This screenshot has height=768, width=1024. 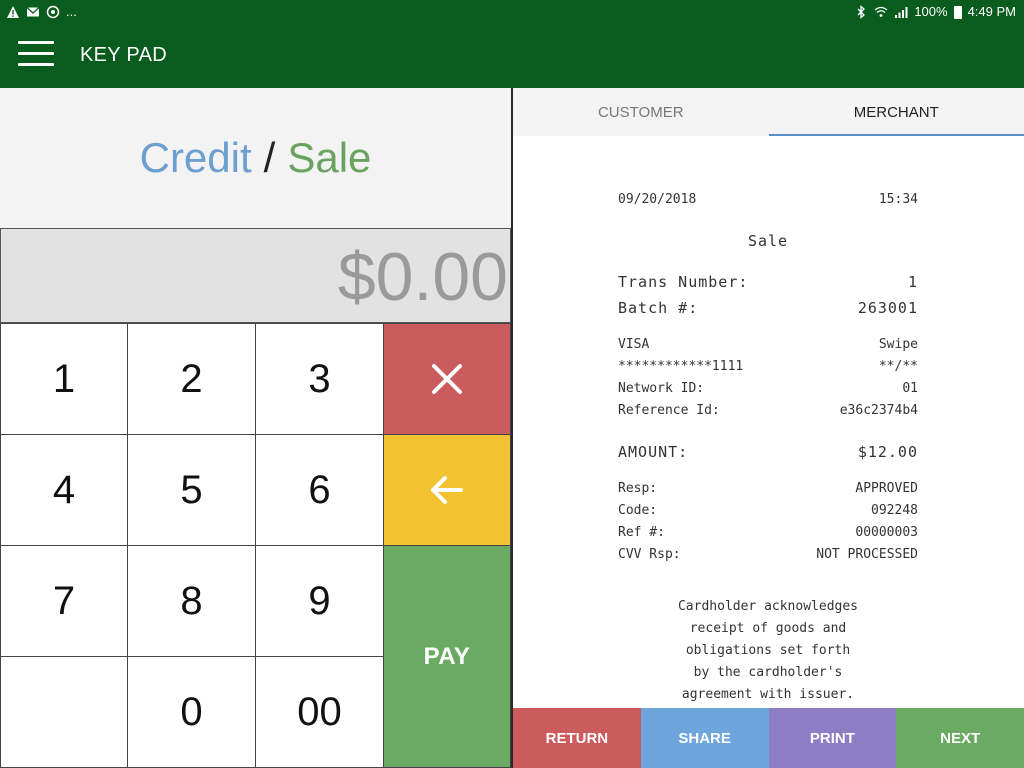 I want to click on key-4: 4, so click(x=64, y=490).